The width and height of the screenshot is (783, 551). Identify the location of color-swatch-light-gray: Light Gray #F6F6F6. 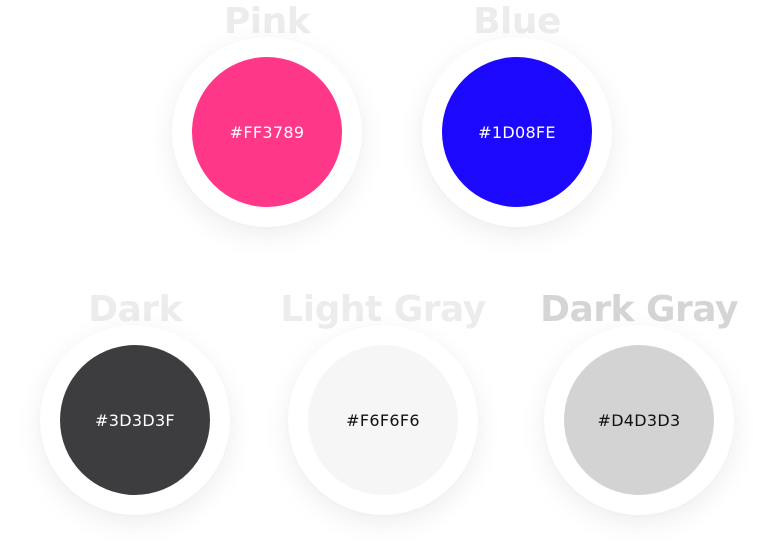
(383, 405).